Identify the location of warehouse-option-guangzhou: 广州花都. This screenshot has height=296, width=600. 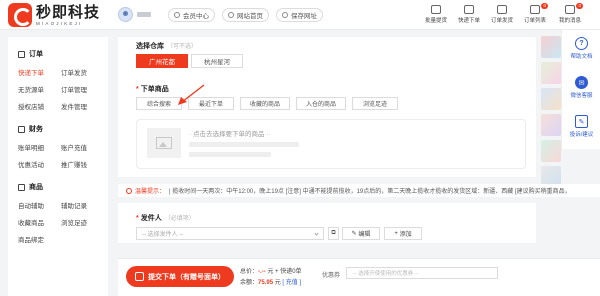
(162, 61).